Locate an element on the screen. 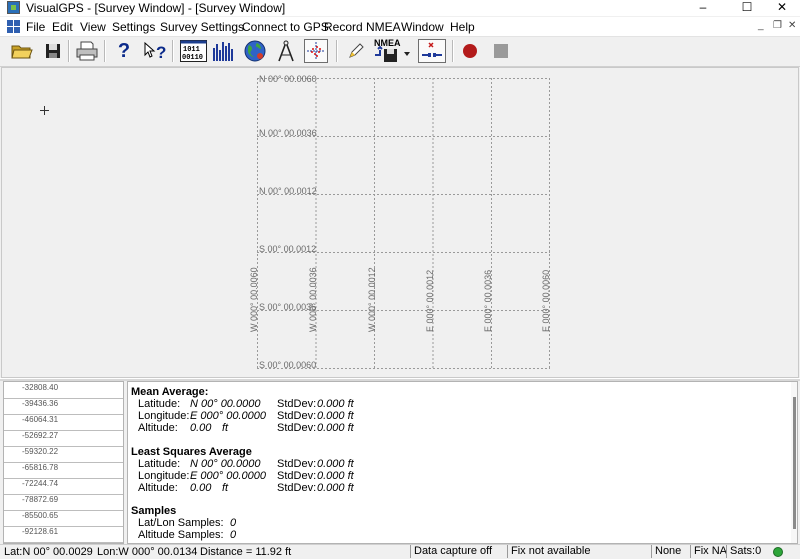  mean-longitude-label: Longitude: is located at coordinates (164, 416).